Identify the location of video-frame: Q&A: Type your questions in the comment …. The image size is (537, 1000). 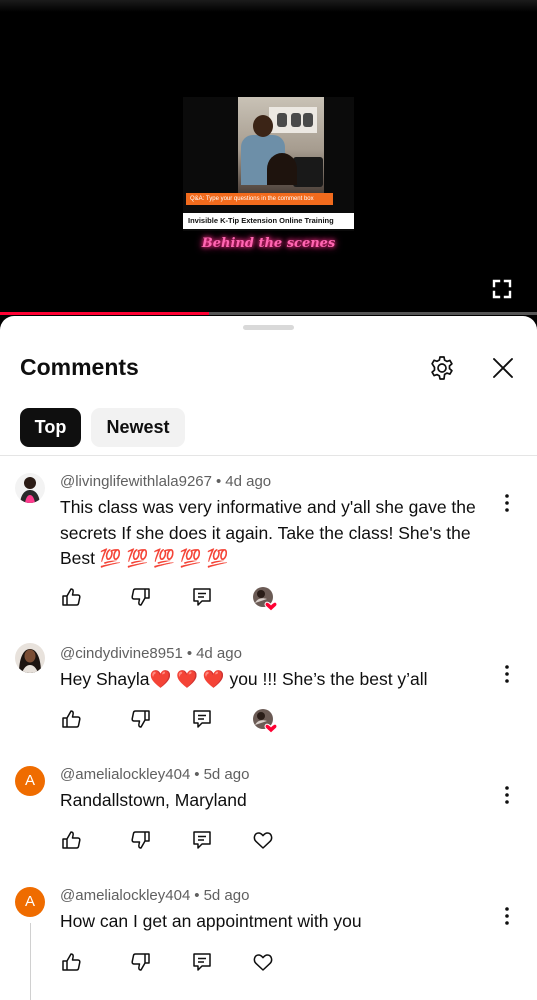
(268, 164).